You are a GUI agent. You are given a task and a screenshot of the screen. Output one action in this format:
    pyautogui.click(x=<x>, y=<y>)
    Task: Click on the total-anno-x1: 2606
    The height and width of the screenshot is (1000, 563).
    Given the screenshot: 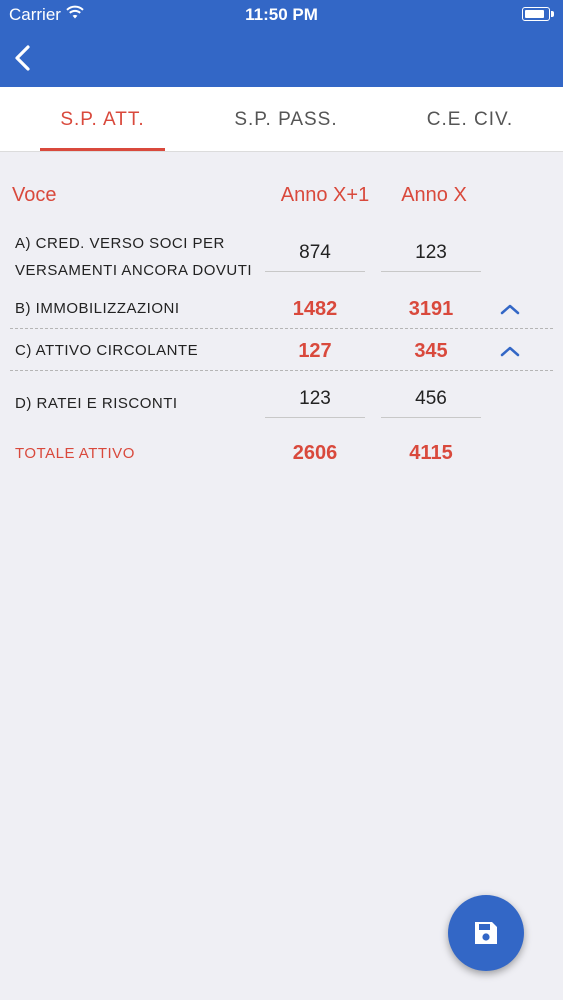 What is the action you would take?
    pyautogui.click(x=315, y=453)
    